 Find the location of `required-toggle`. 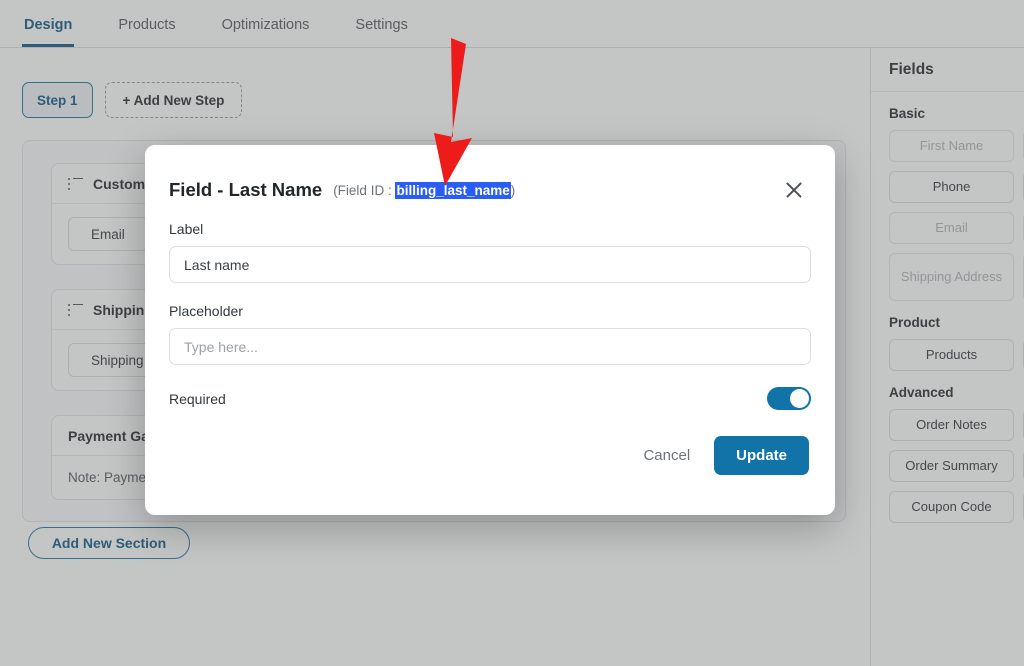

required-toggle is located at coordinates (789, 398).